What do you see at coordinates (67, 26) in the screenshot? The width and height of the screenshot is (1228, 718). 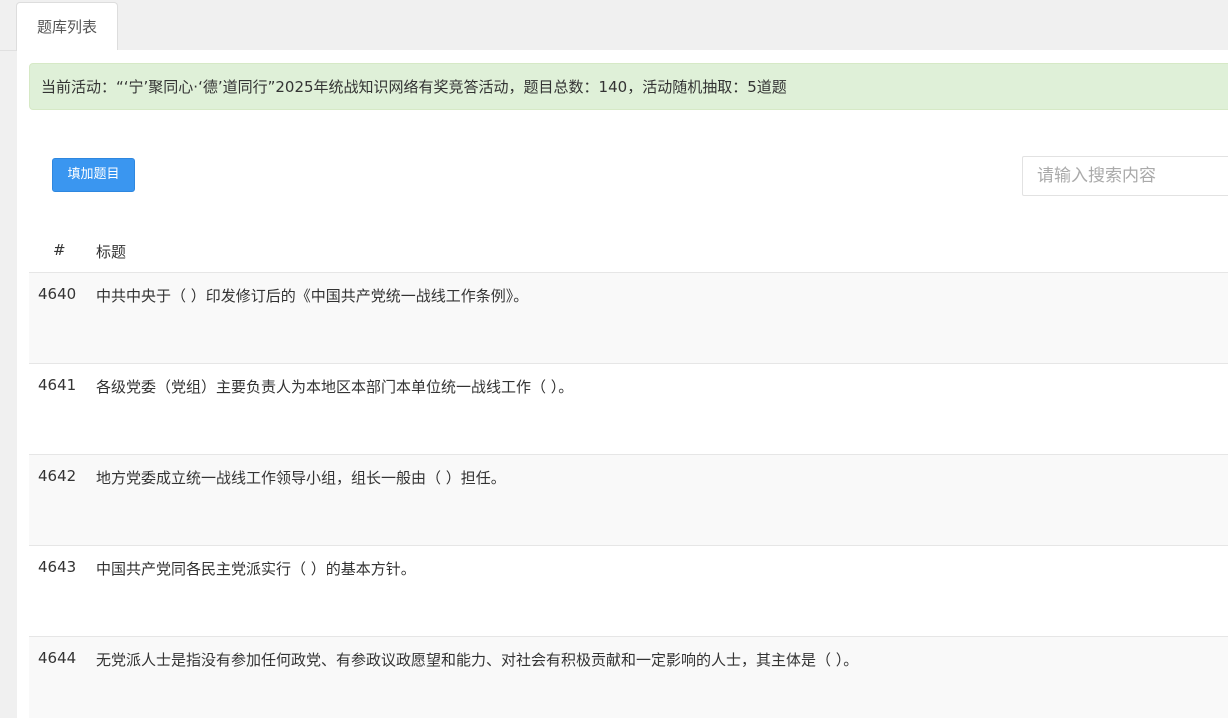 I see `tab-question-bank-list: 题库列表` at bounding box center [67, 26].